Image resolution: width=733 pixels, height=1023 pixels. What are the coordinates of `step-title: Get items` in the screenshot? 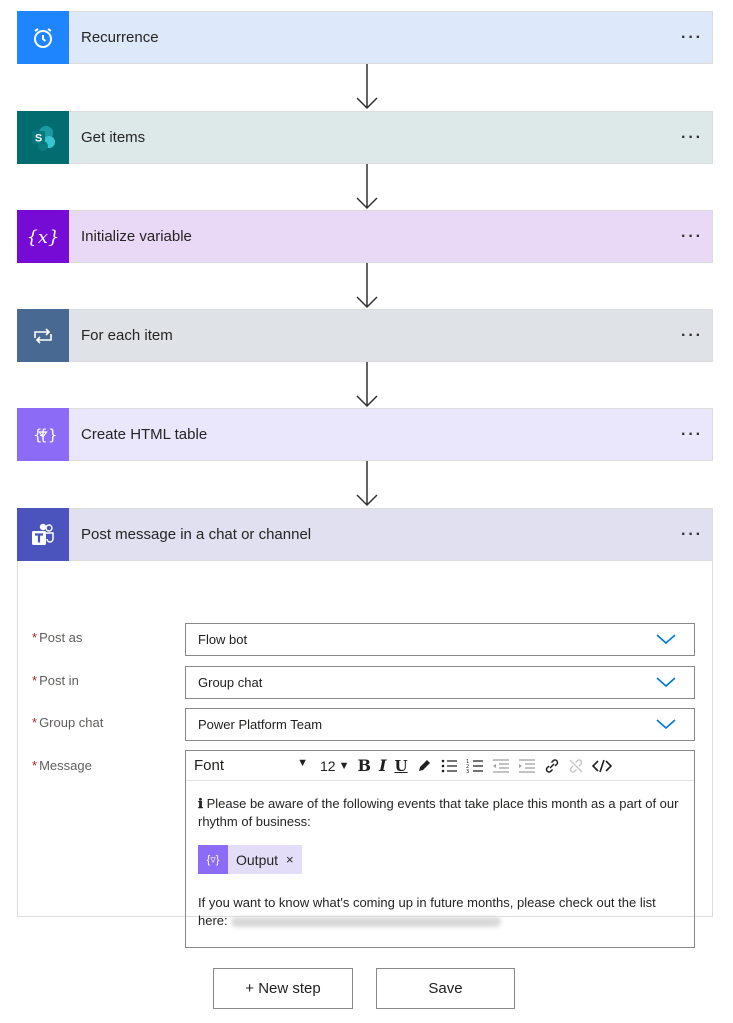 It's located at (113, 137).